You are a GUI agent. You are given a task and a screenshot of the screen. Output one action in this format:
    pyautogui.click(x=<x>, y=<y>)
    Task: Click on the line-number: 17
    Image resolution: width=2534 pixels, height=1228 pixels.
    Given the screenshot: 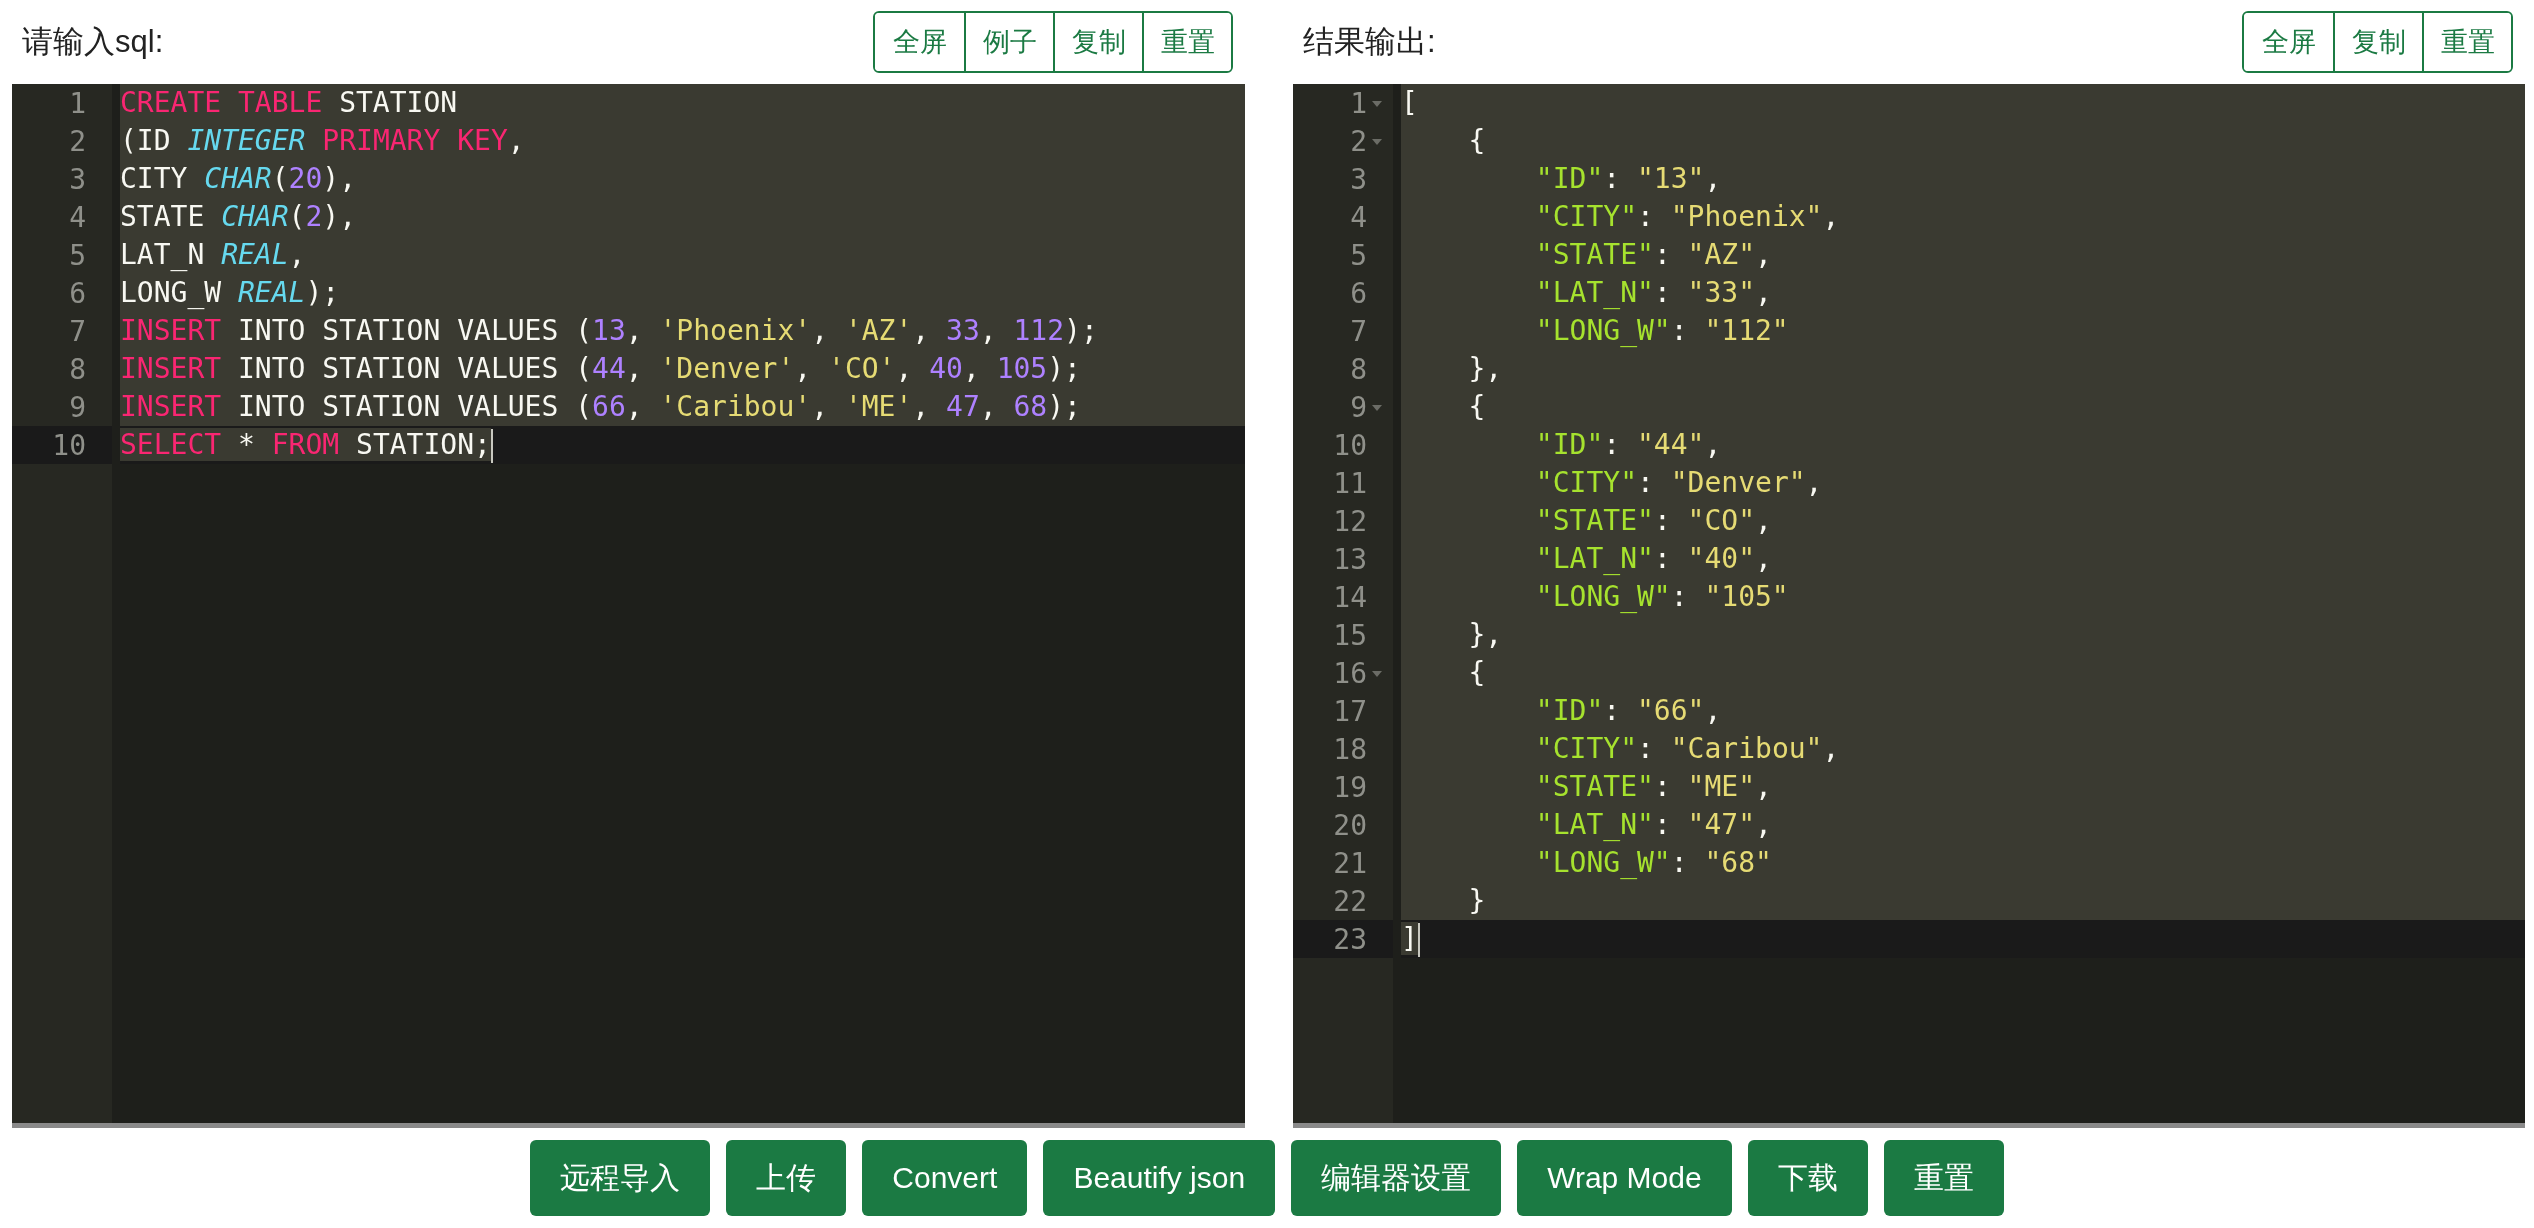 What is the action you would take?
    pyautogui.click(x=1350, y=711)
    